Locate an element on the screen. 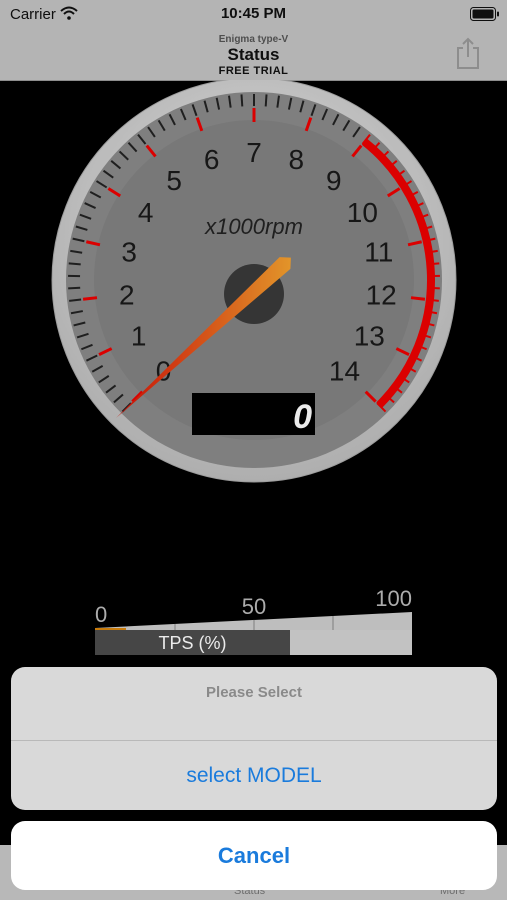  cancel-button: Cancel is located at coordinates (254, 855).